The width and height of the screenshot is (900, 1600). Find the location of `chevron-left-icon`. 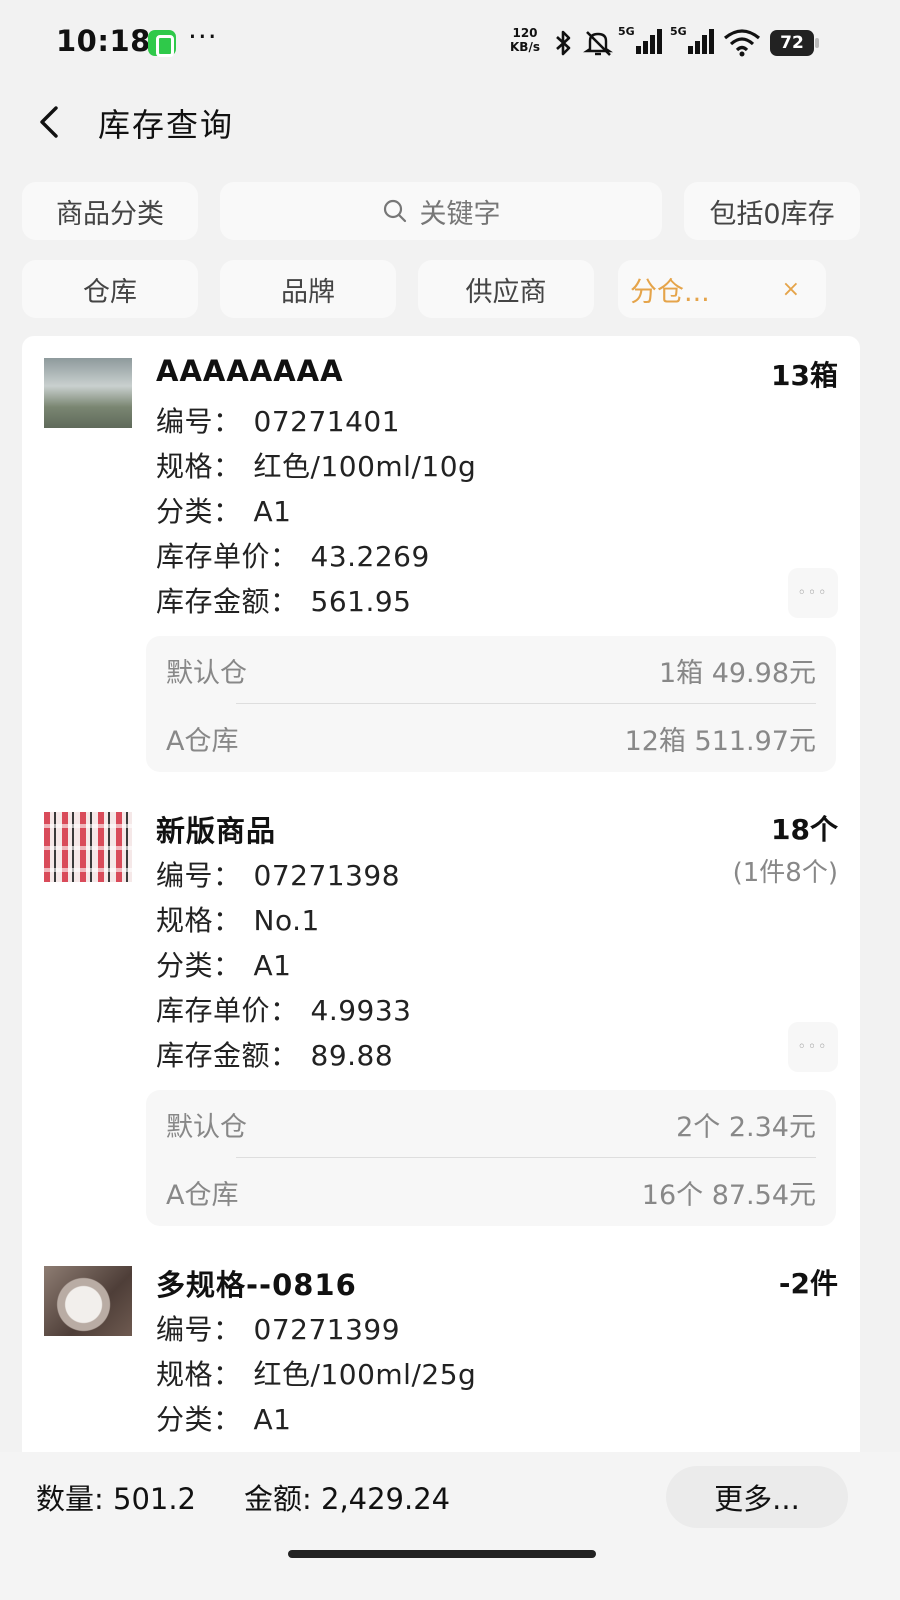

chevron-left-icon is located at coordinates (50, 122).